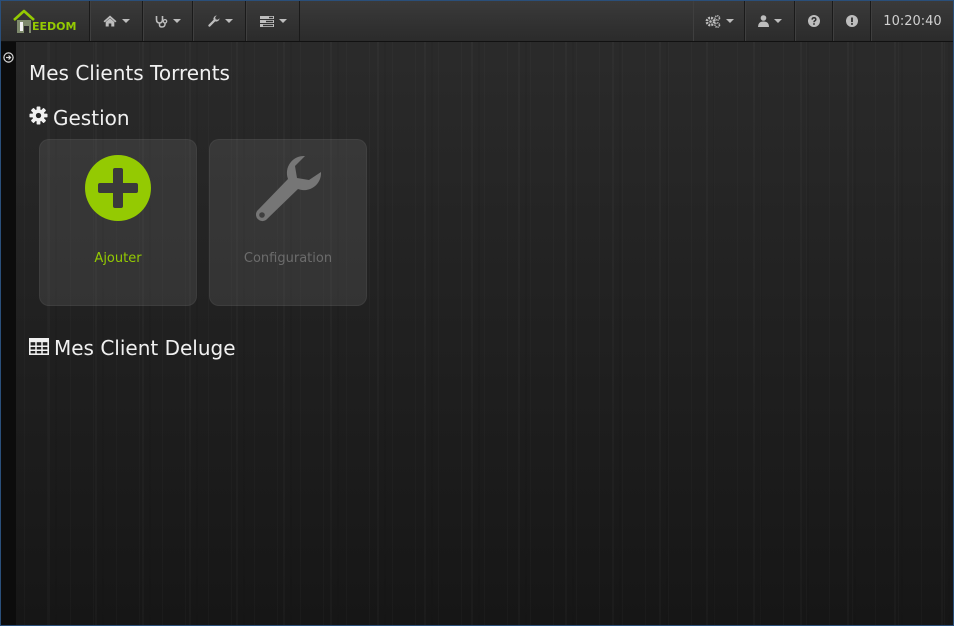 The image size is (954, 626). Describe the element at coordinates (8, 57) in the screenshot. I see `arrow-circle-right-icon` at that location.